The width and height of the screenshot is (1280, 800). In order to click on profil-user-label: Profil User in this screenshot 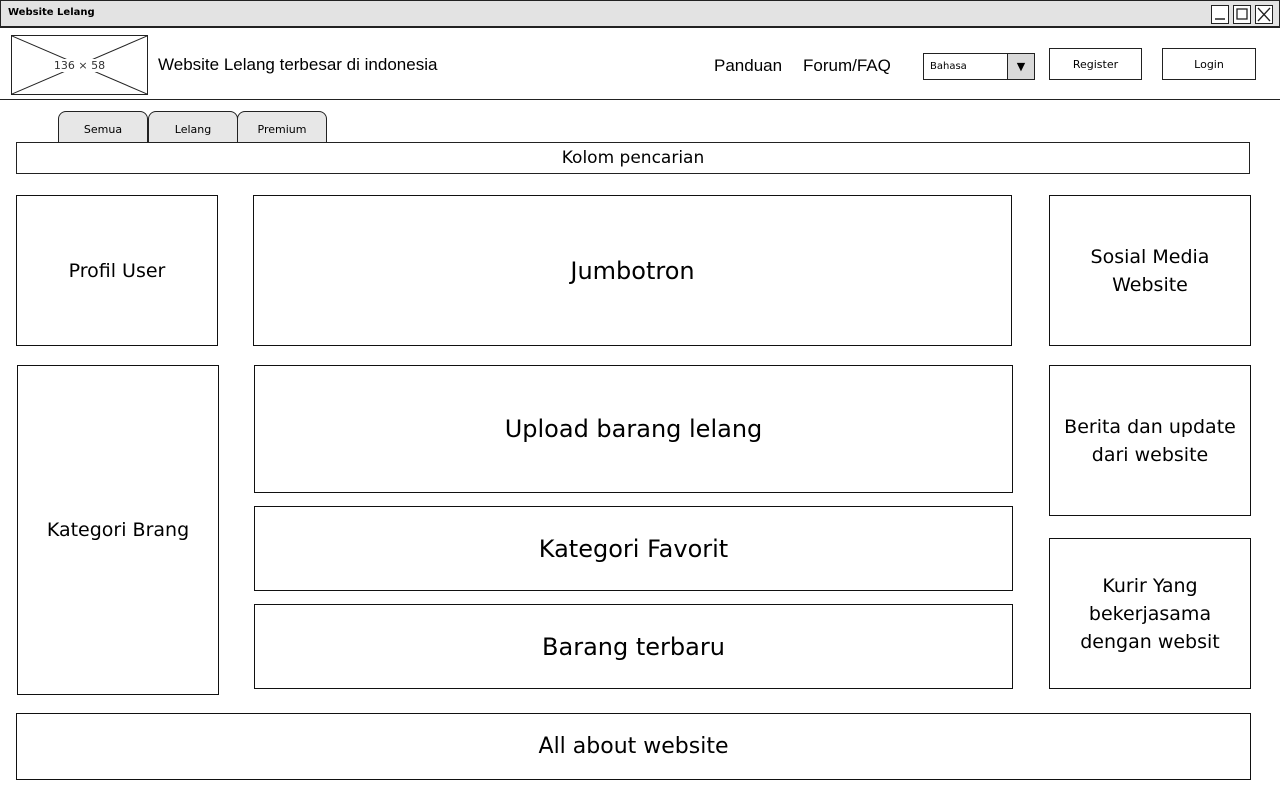, I will do `click(117, 270)`.